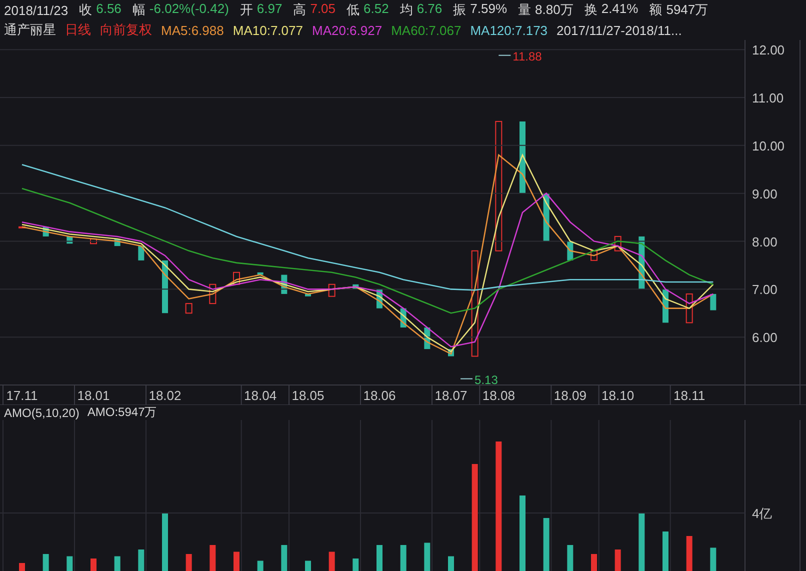 The image size is (806, 571). I want to click on date-axis-label: 18.02, so click(165, 395).